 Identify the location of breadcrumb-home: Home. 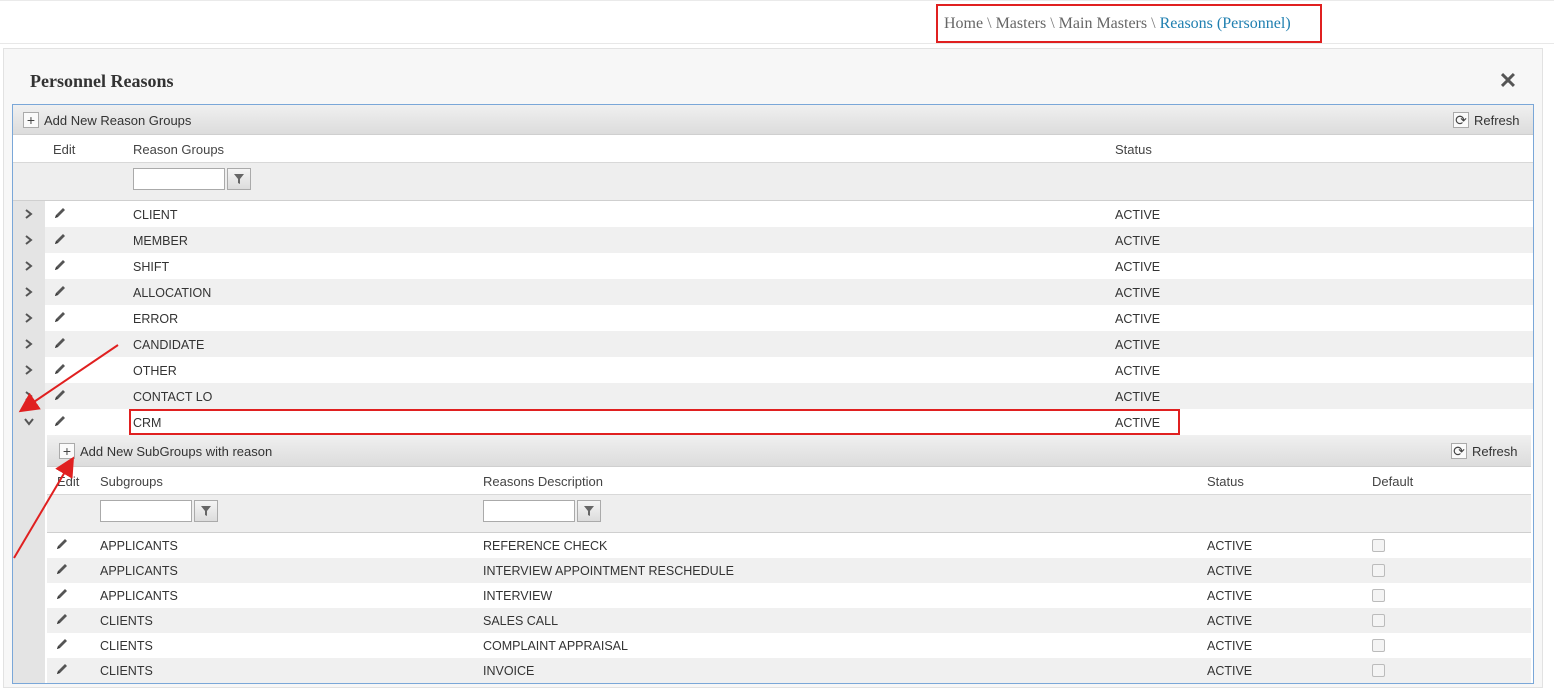
(963, 24).